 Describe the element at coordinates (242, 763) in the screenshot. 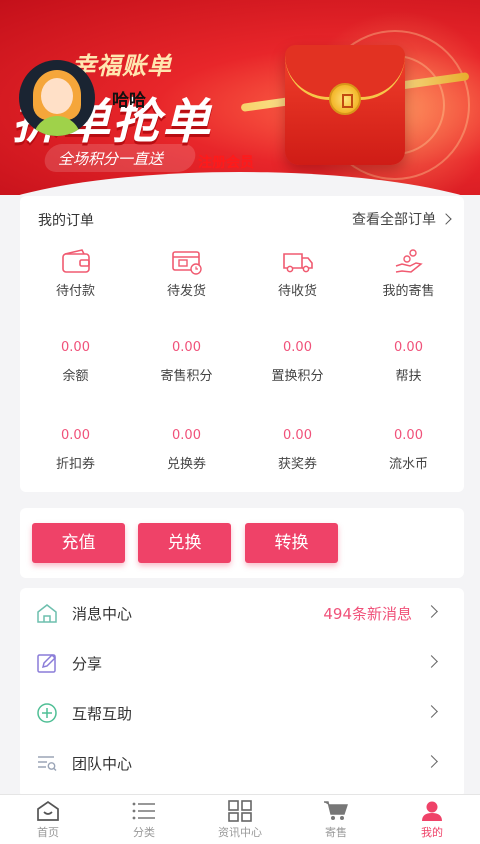

I see `menu-item-team-center: 团队中心` at that location.